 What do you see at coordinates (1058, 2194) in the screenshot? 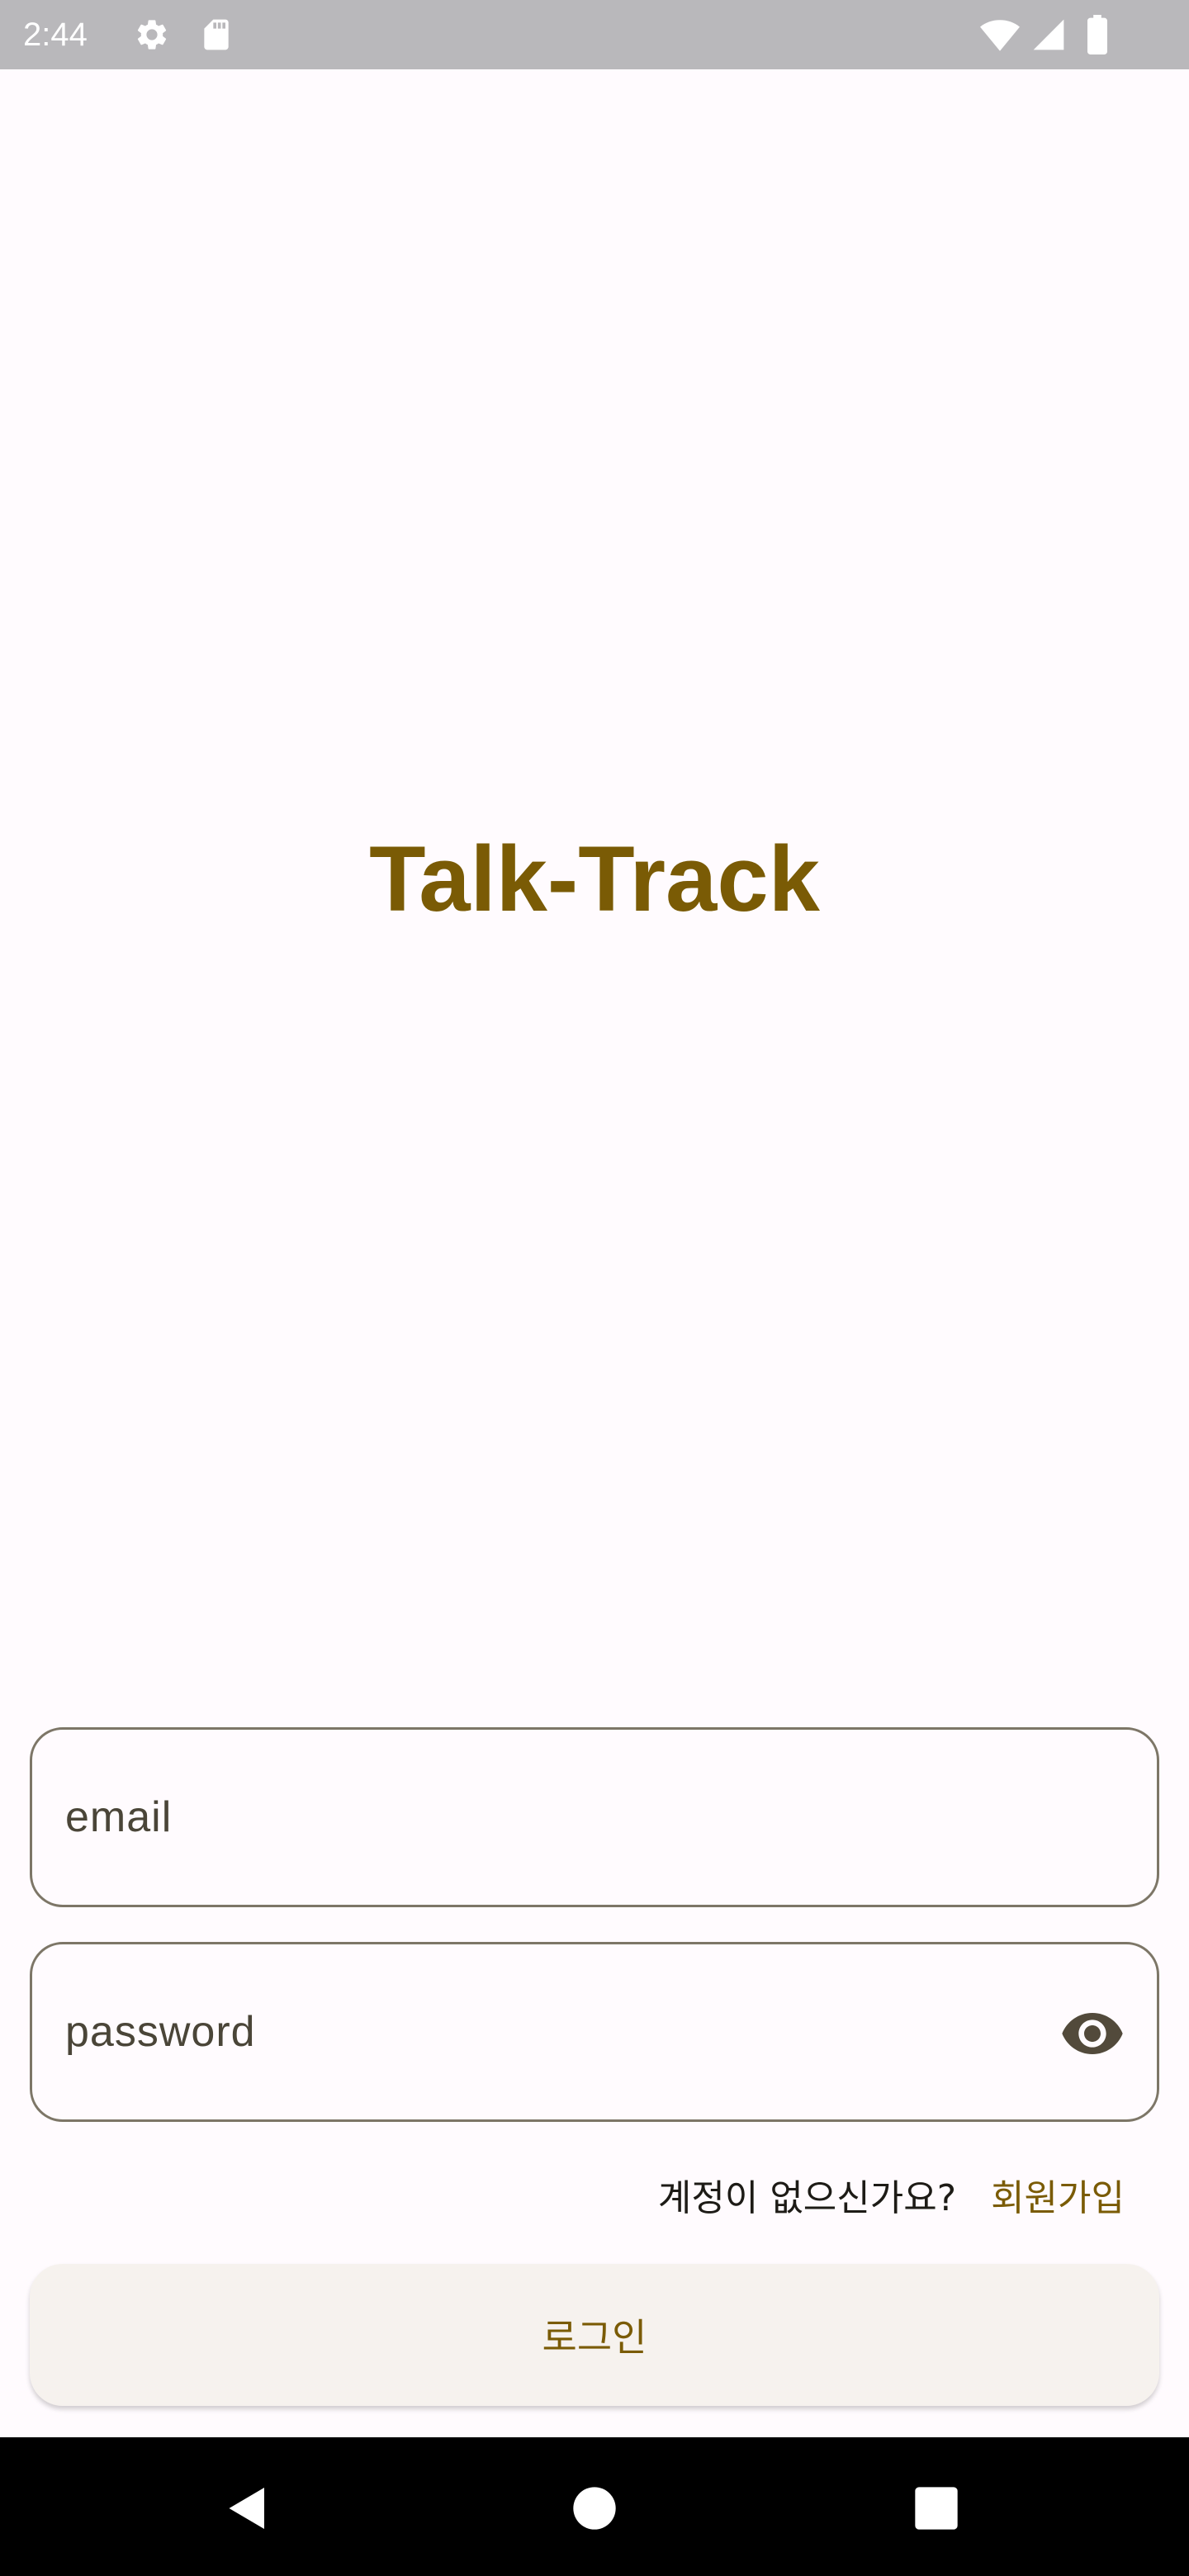
I see `signup-link: 회원가입` at bounding box center [1058, 2194].